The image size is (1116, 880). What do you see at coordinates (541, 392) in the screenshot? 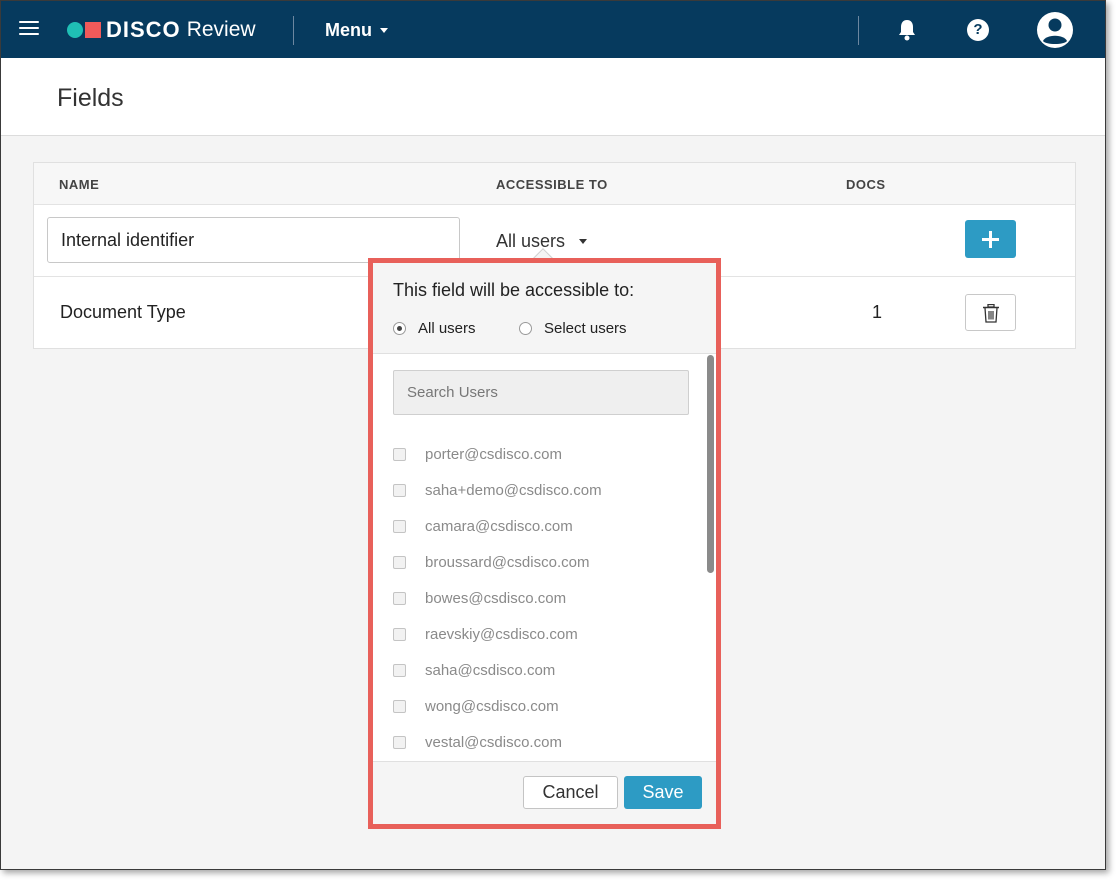
I see `search-users-input` at bounding box center [541, 392].